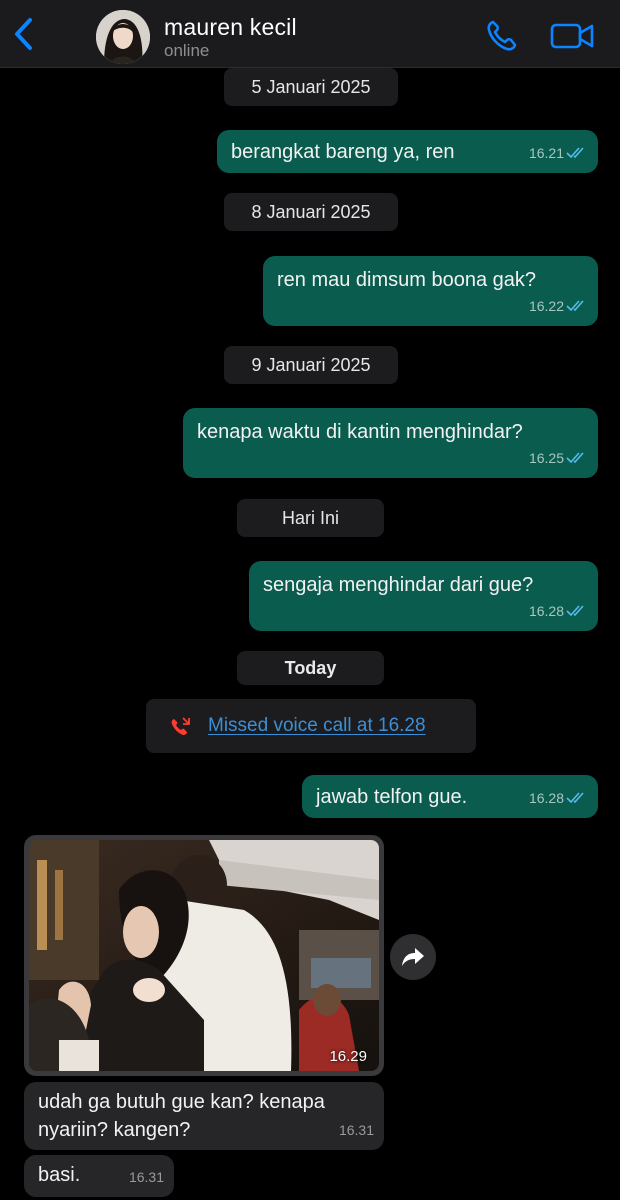  Describe the element at coordinates (311, 212) in the screenshot. I see `date-separator: 8 Januari 2025` at that location.